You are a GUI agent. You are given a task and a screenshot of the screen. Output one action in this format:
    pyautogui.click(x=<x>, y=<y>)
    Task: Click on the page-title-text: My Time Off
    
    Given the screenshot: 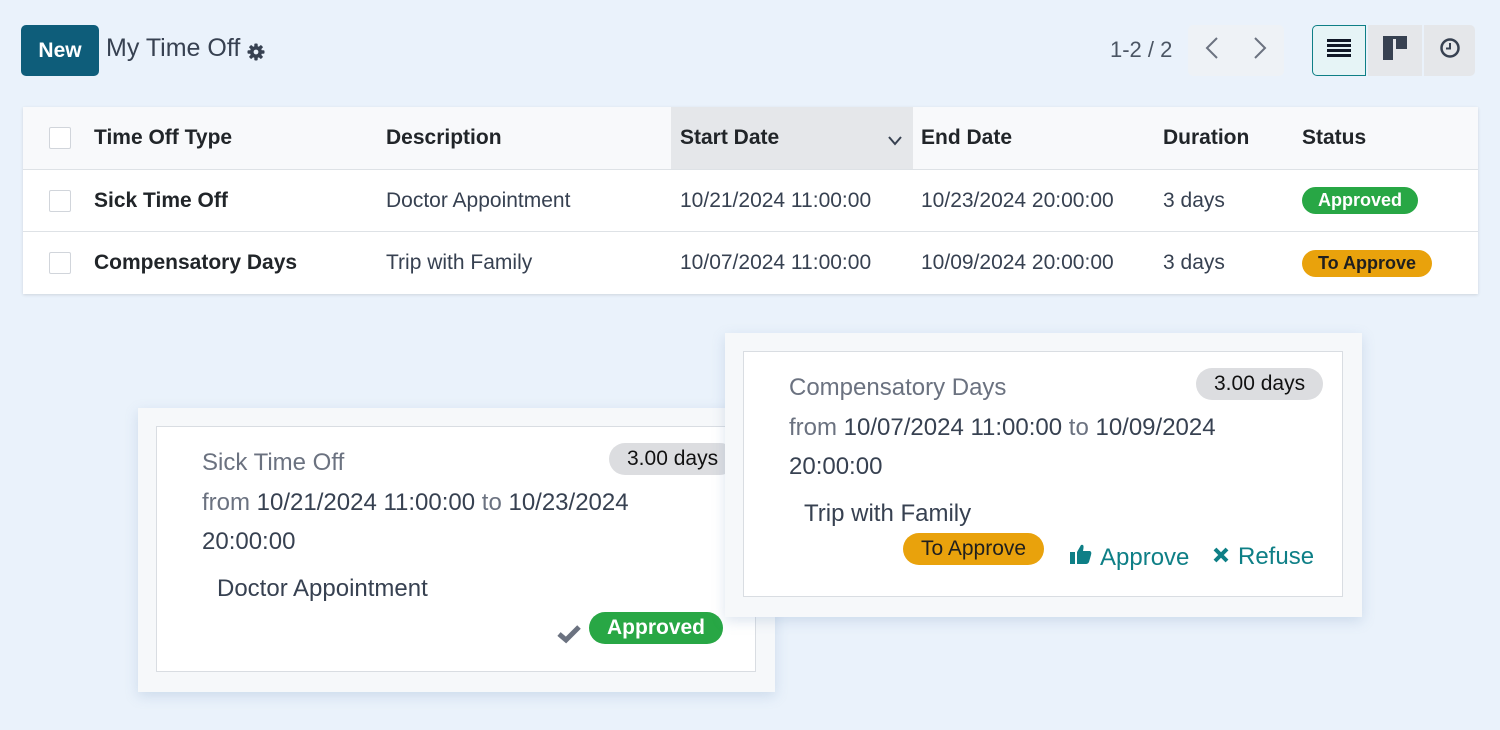 What is the action you would take?
    pyautogui.click(x=173, y=48)
    